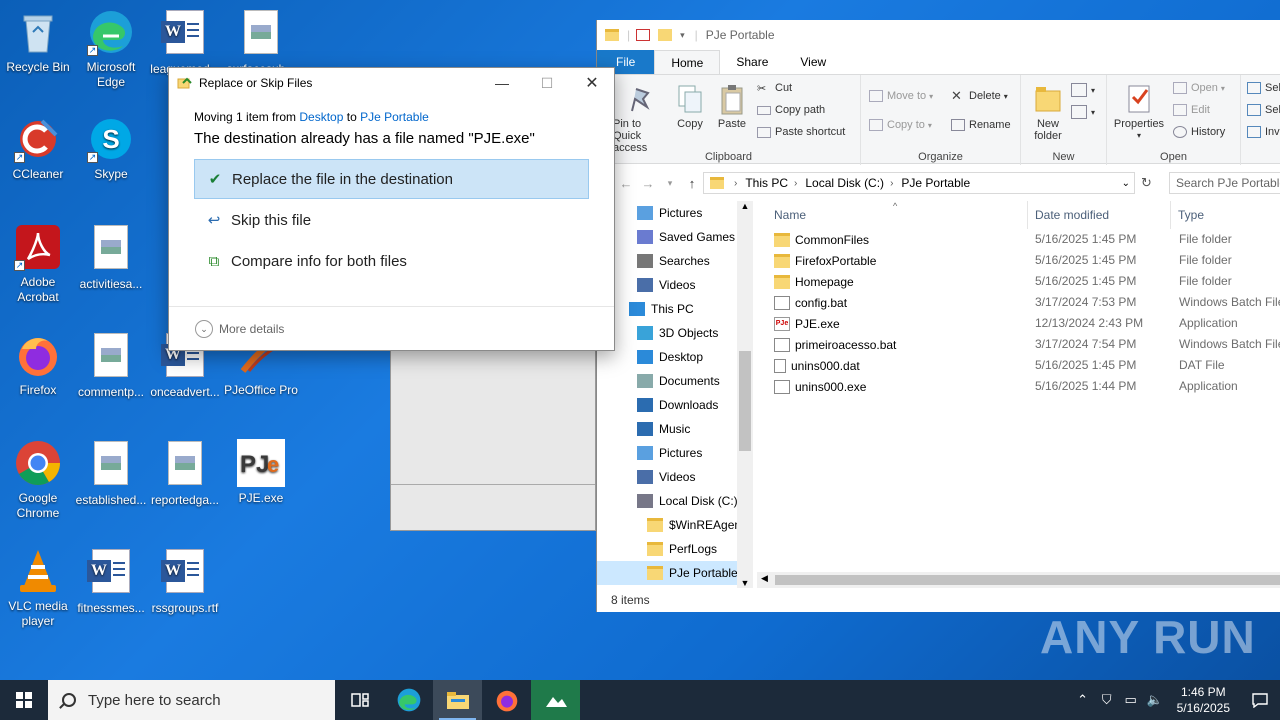  I want to click on nav-item: Music, so click(673, 429).